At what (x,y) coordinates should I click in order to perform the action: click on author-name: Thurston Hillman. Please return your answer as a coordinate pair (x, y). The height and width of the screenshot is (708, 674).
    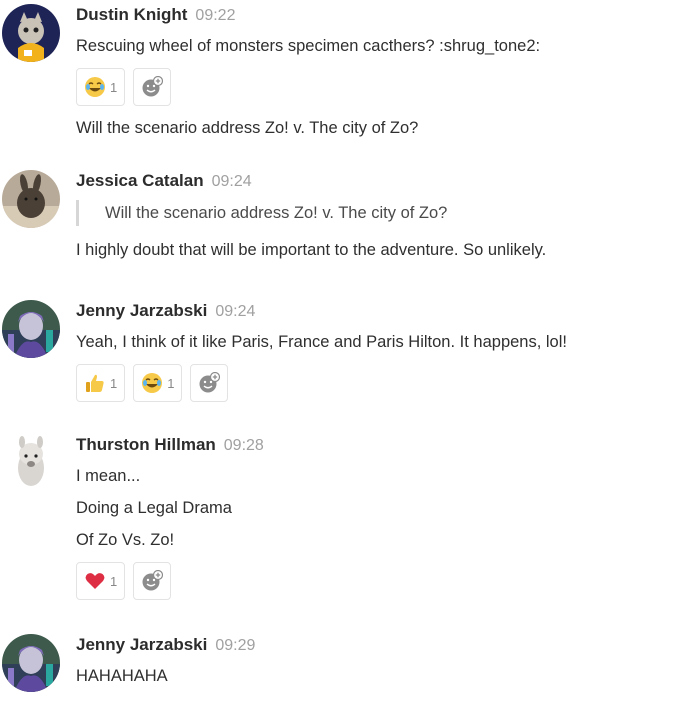
    Looking at the image, I should click on (146, 444).